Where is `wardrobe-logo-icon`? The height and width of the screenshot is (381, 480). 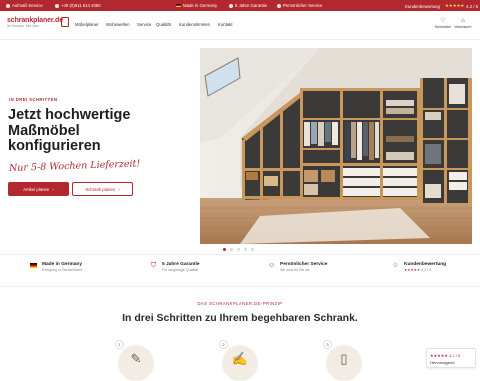
wardrobe-logo-icon is located at coordinates (65, 22).